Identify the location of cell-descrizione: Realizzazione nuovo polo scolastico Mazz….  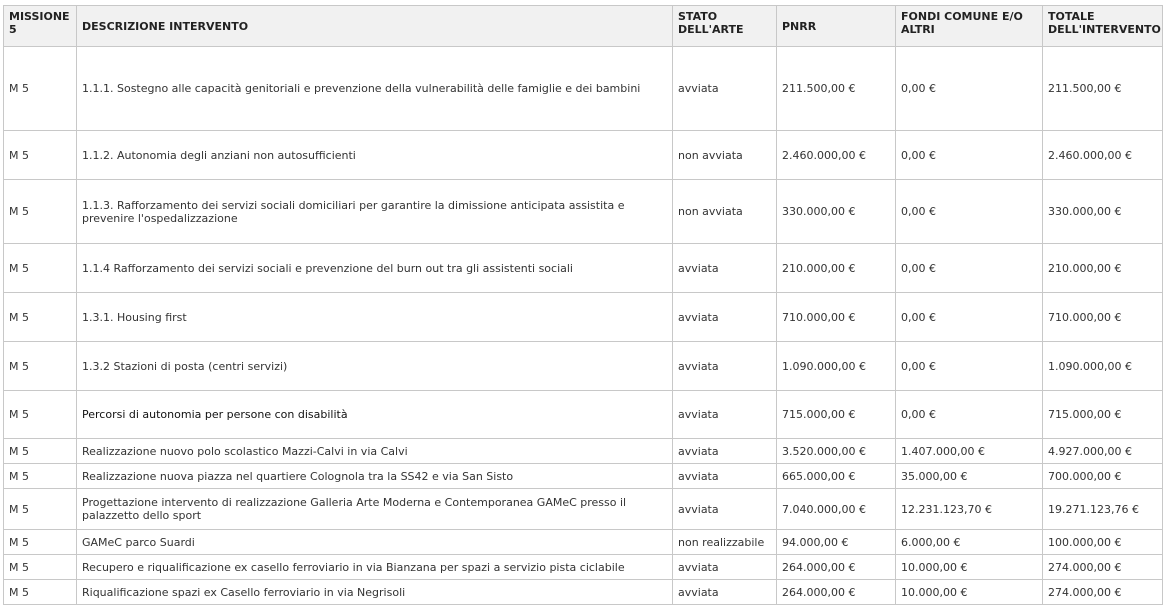
(374, 451).